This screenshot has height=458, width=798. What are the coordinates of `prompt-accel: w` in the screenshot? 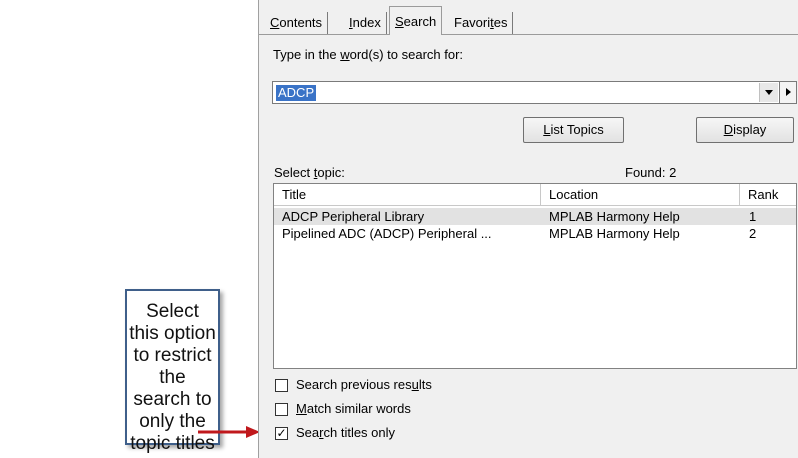 It's located at (345, 54).